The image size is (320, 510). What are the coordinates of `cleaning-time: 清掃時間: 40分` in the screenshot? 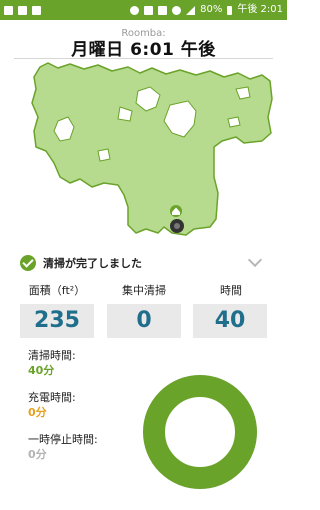 It's located at (52, 363).